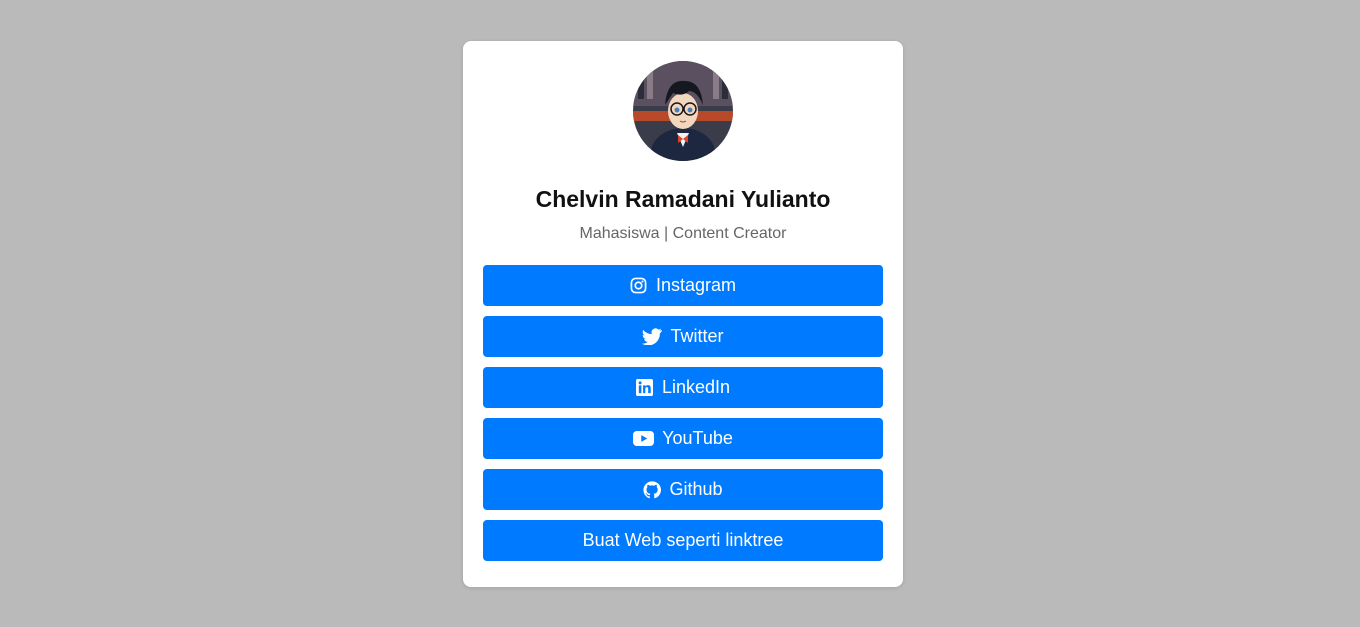 This screenshot has height=627, width=1360. I want to click on avatar-image, so click(683, 111).